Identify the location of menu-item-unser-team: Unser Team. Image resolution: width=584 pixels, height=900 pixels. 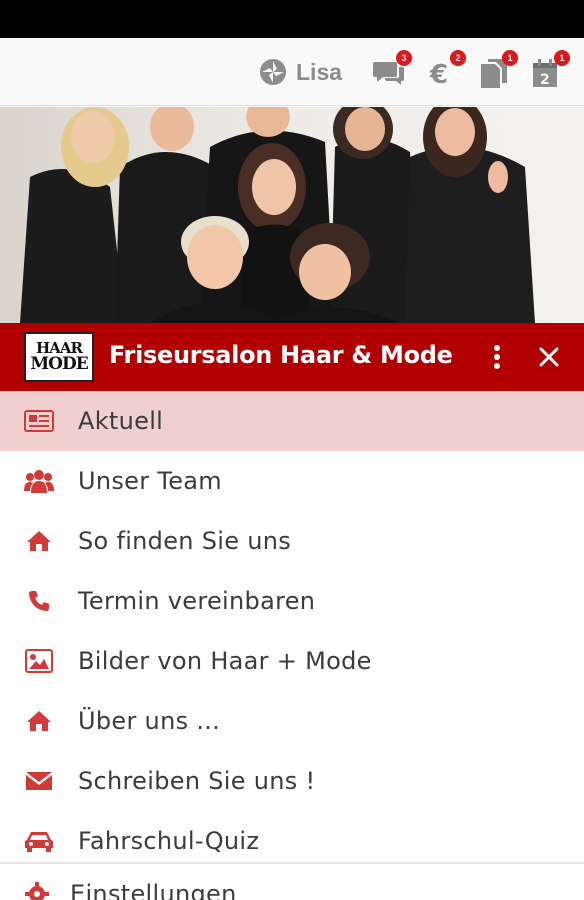
(292, 481).